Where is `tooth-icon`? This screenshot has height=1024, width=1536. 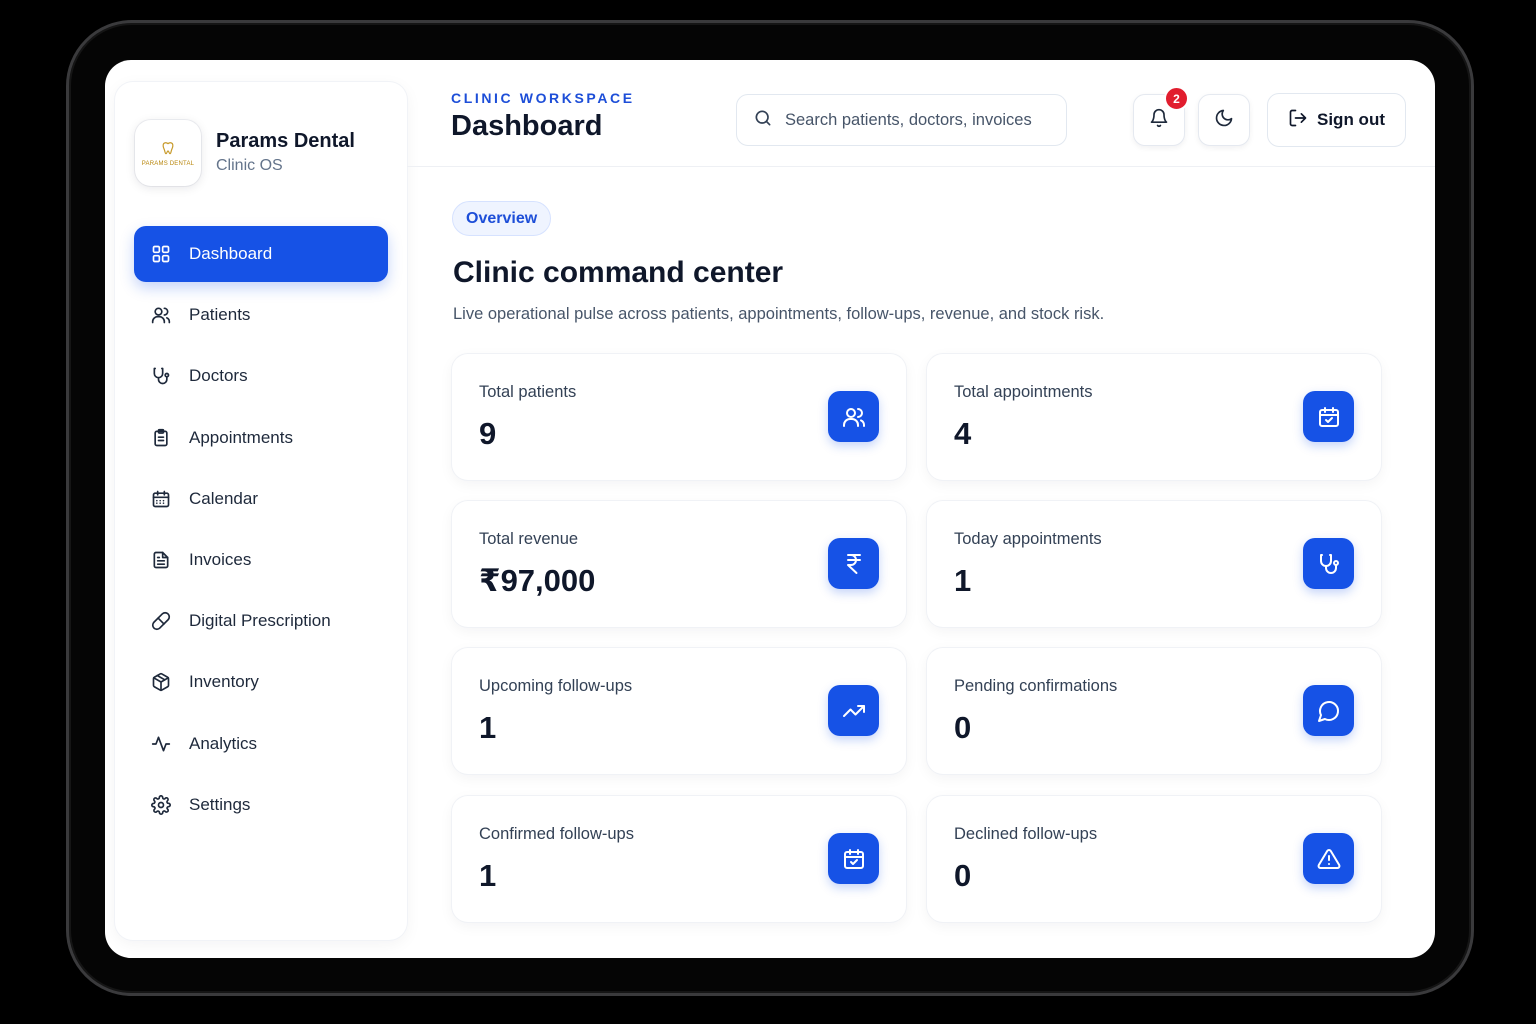
tooth-icon is located at coordinates (168, 149).